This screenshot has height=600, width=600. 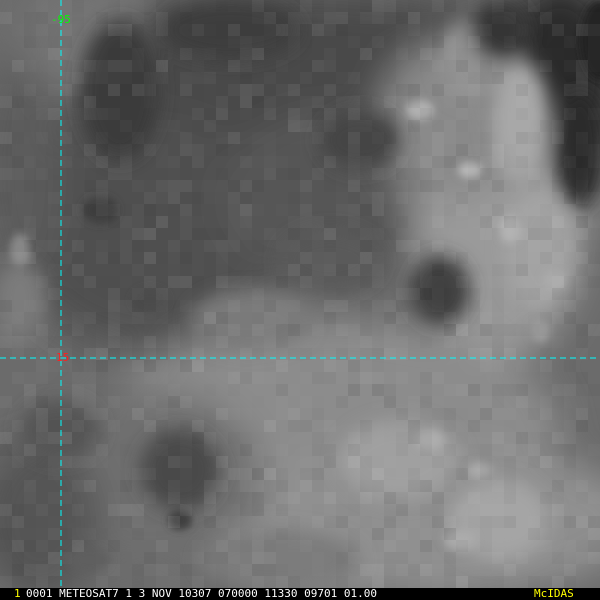 What do you see at coordinates (17, 594) in the screenshot?
I see `frame-number: 1` at bounding box center [17, 594].